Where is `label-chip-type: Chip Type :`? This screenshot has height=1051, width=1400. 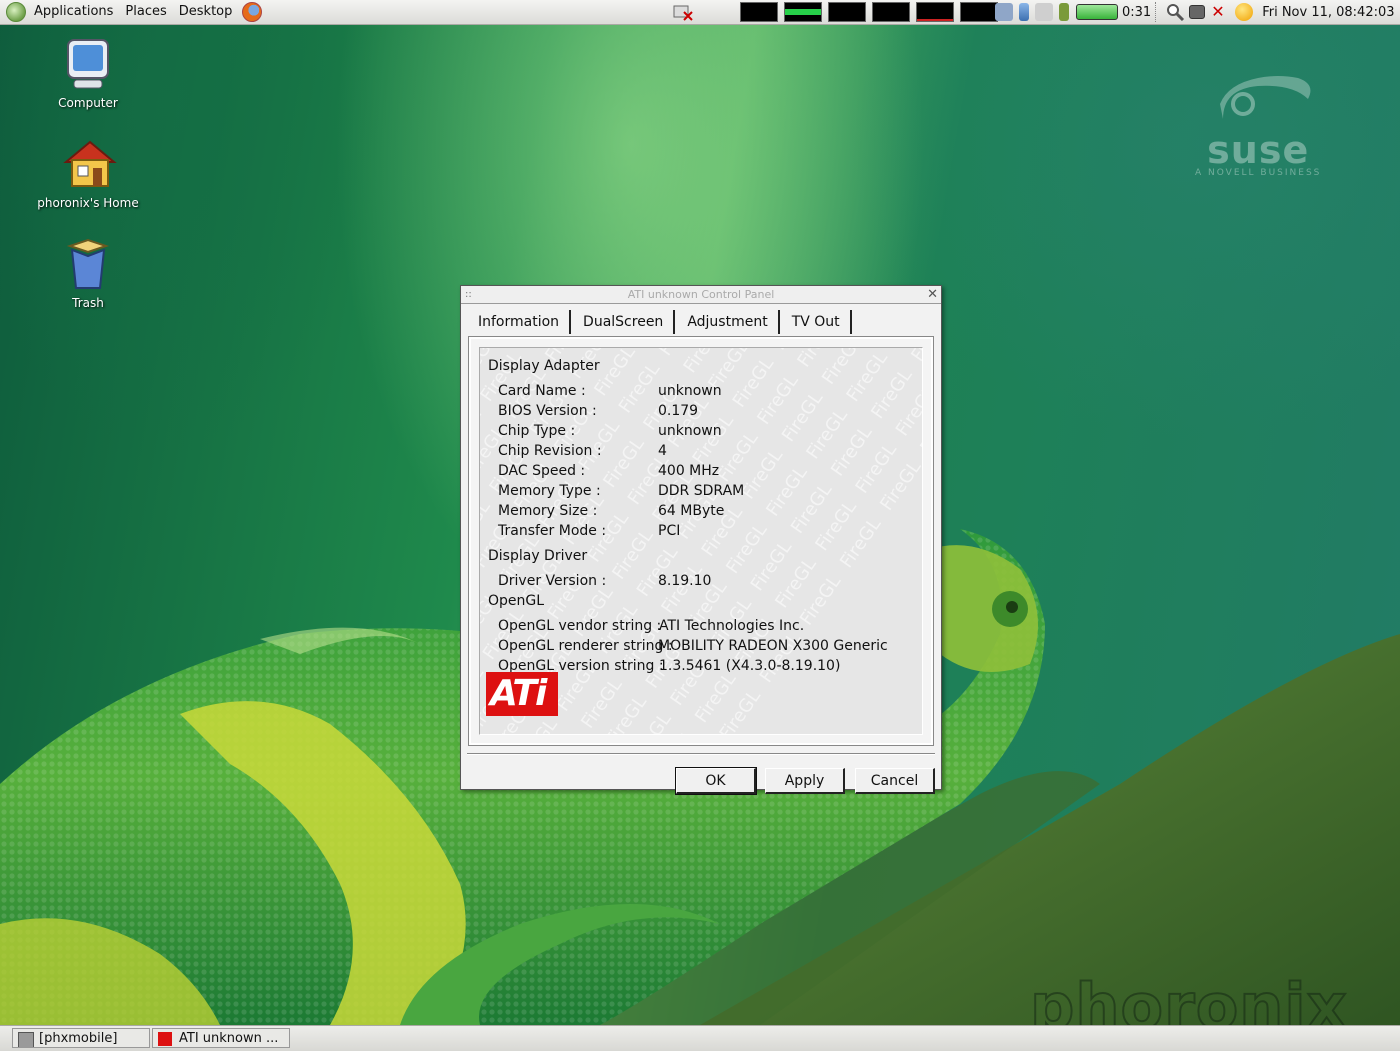 label-chip-type: Chip Type : is located at coordinates (536, 431).